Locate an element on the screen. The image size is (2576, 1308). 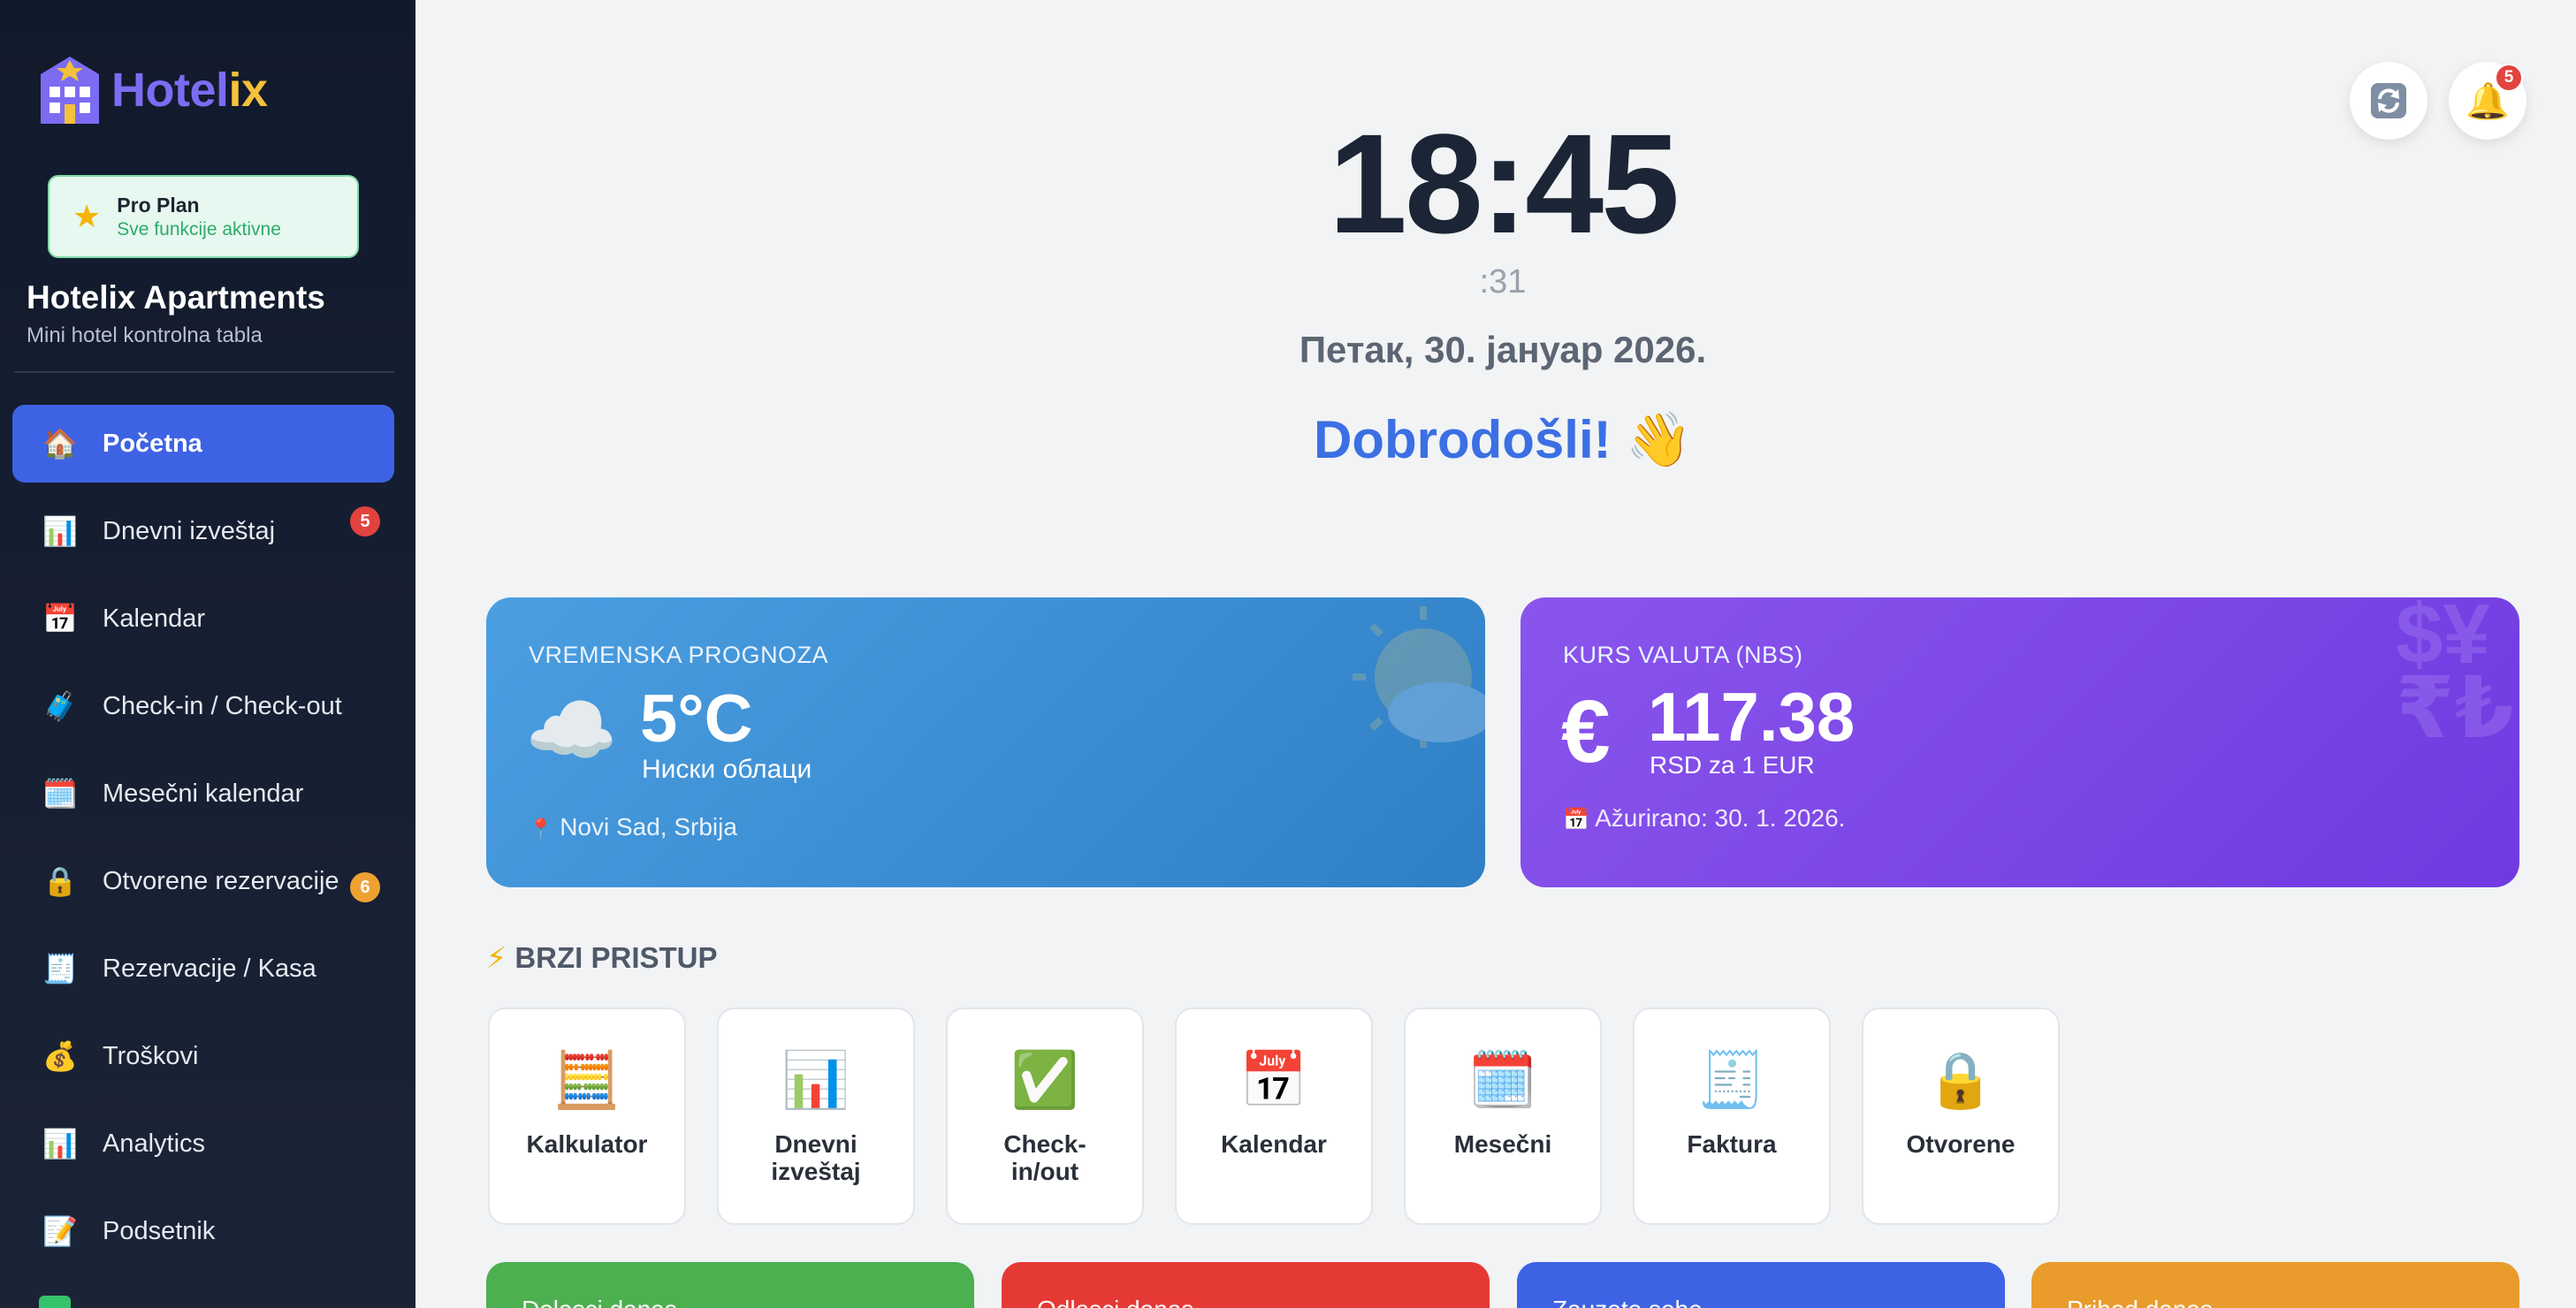
quick-access-label: Kalendar is located at coordinates (1274, 1144).